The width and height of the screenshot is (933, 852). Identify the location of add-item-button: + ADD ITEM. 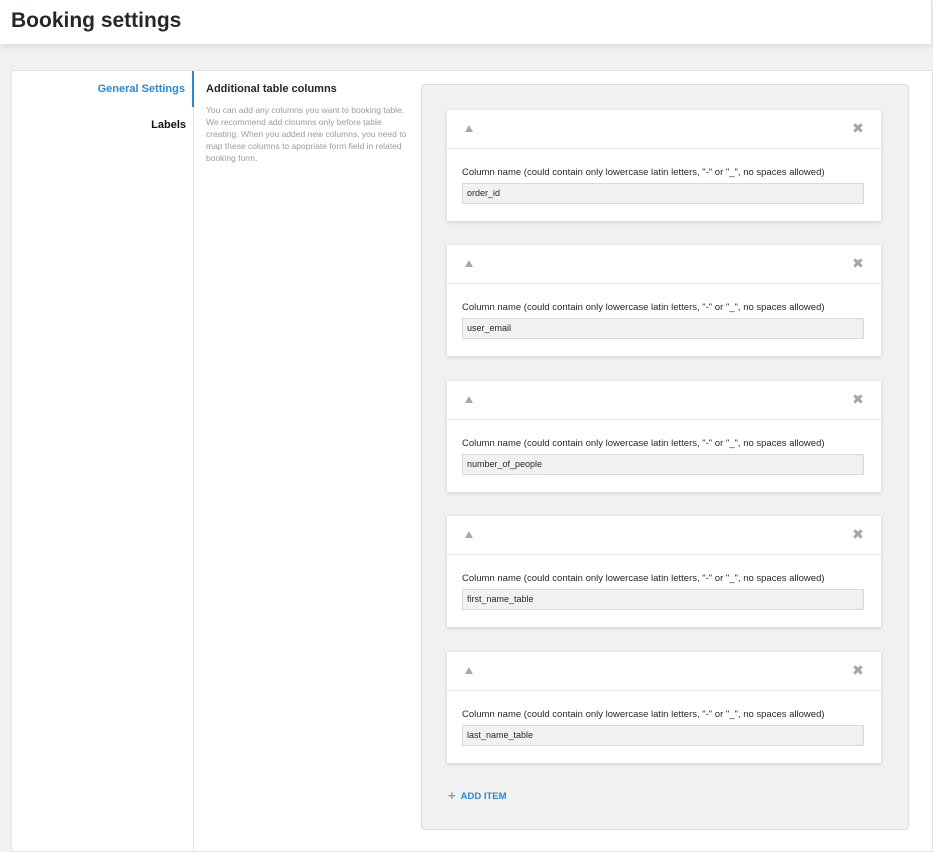
(477, 796).